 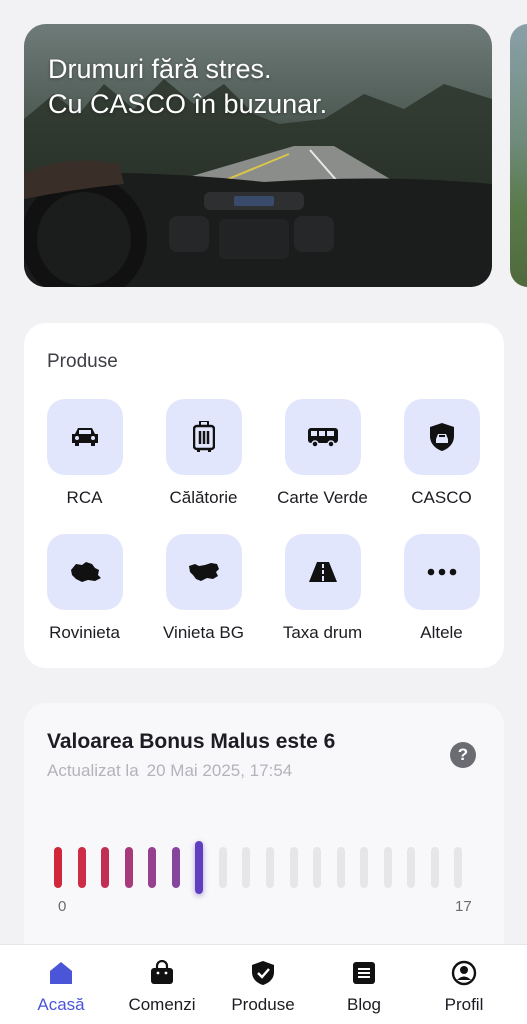 I want to click on product-altele: Altele, so click(x=441, y=594).